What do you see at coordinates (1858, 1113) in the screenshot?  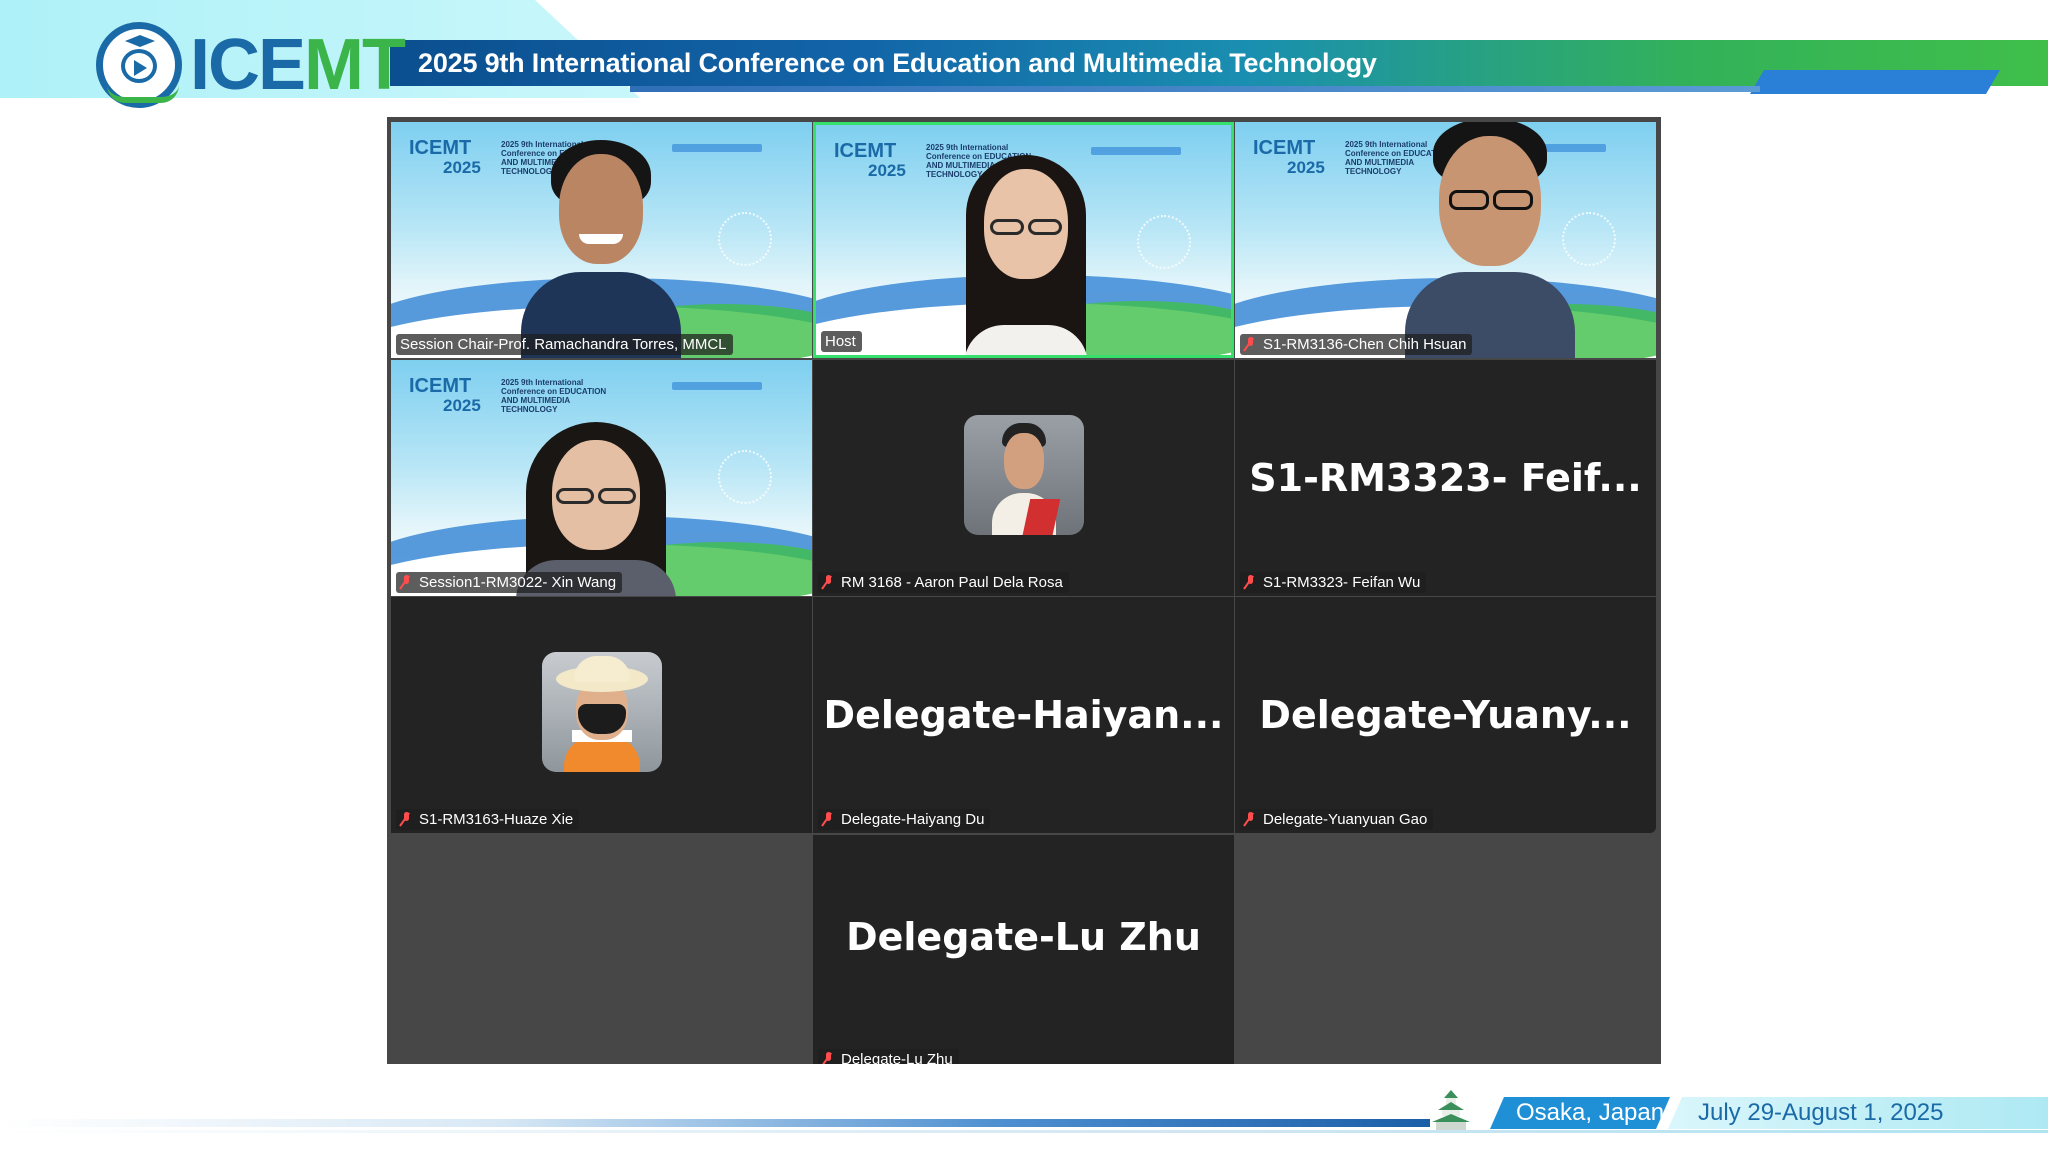 I see `date-badge: July 29-August 1, 2025` at bounding box center [1858, 1113].